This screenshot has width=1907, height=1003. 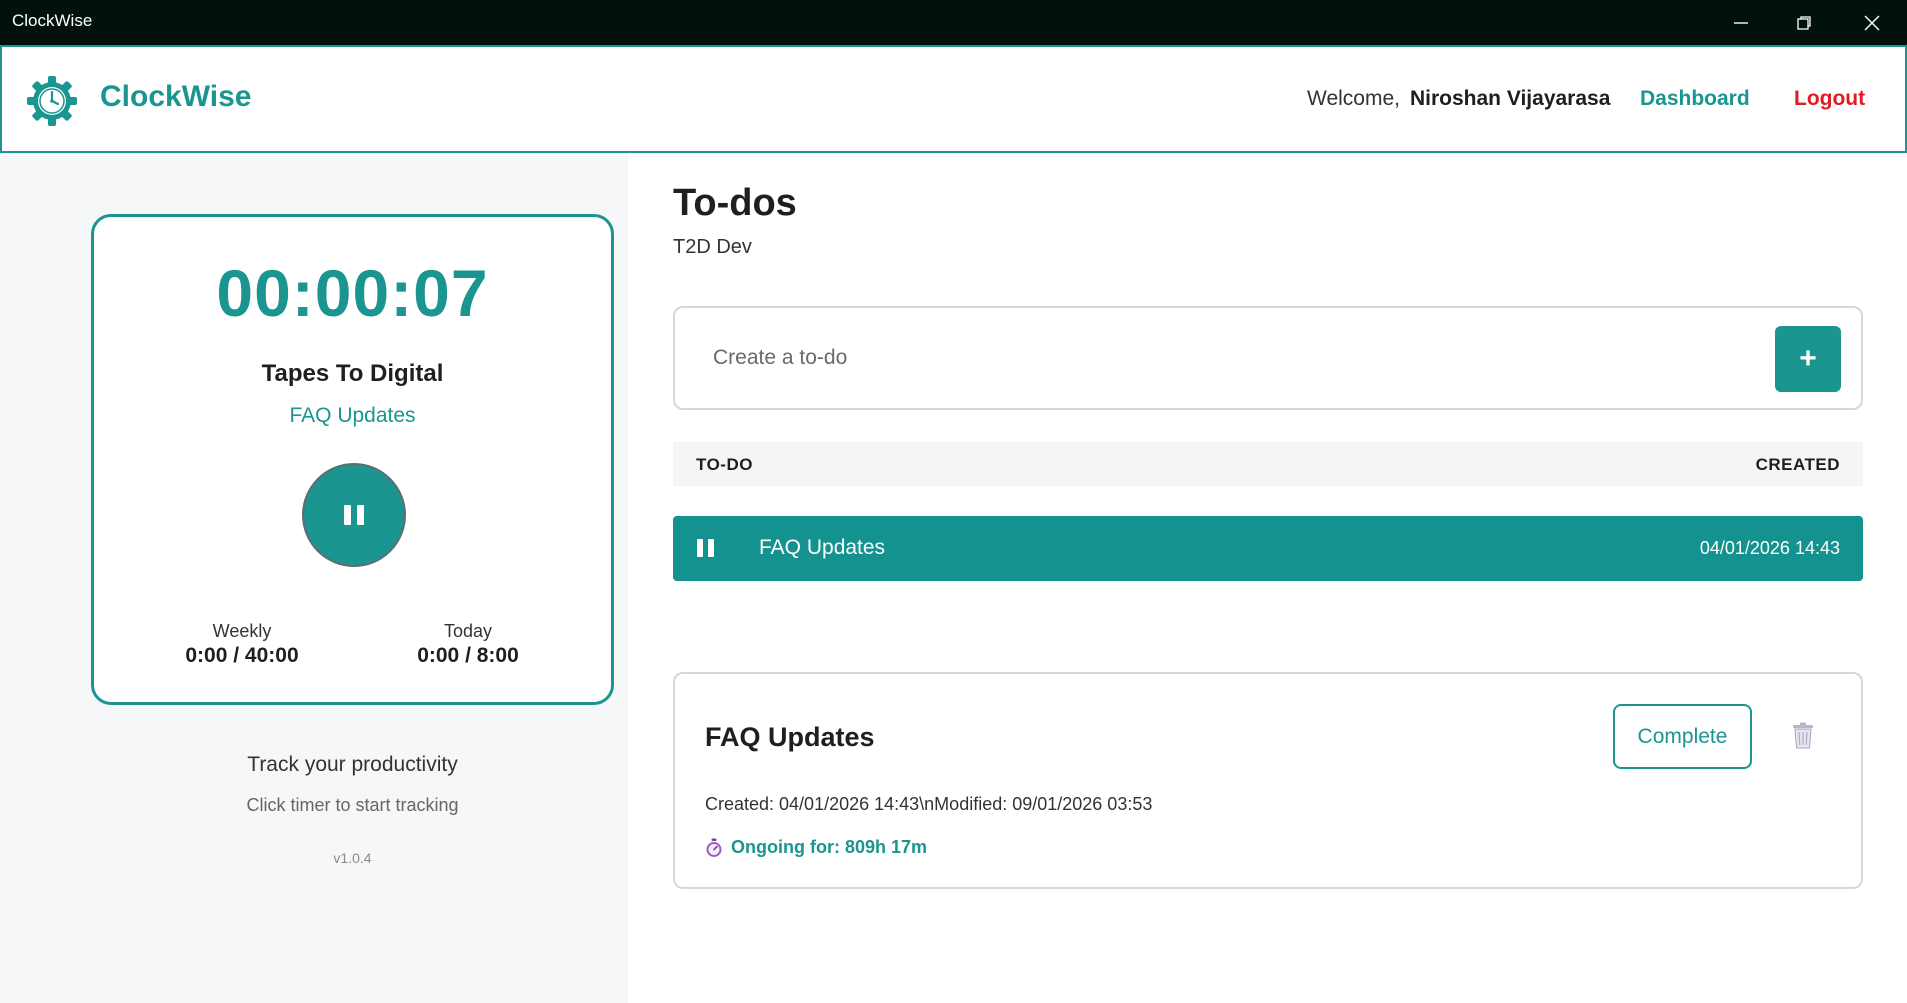 I want to click on ongoing-duration: Ongoing for: 809h 17m, so click(x=829, y=847).